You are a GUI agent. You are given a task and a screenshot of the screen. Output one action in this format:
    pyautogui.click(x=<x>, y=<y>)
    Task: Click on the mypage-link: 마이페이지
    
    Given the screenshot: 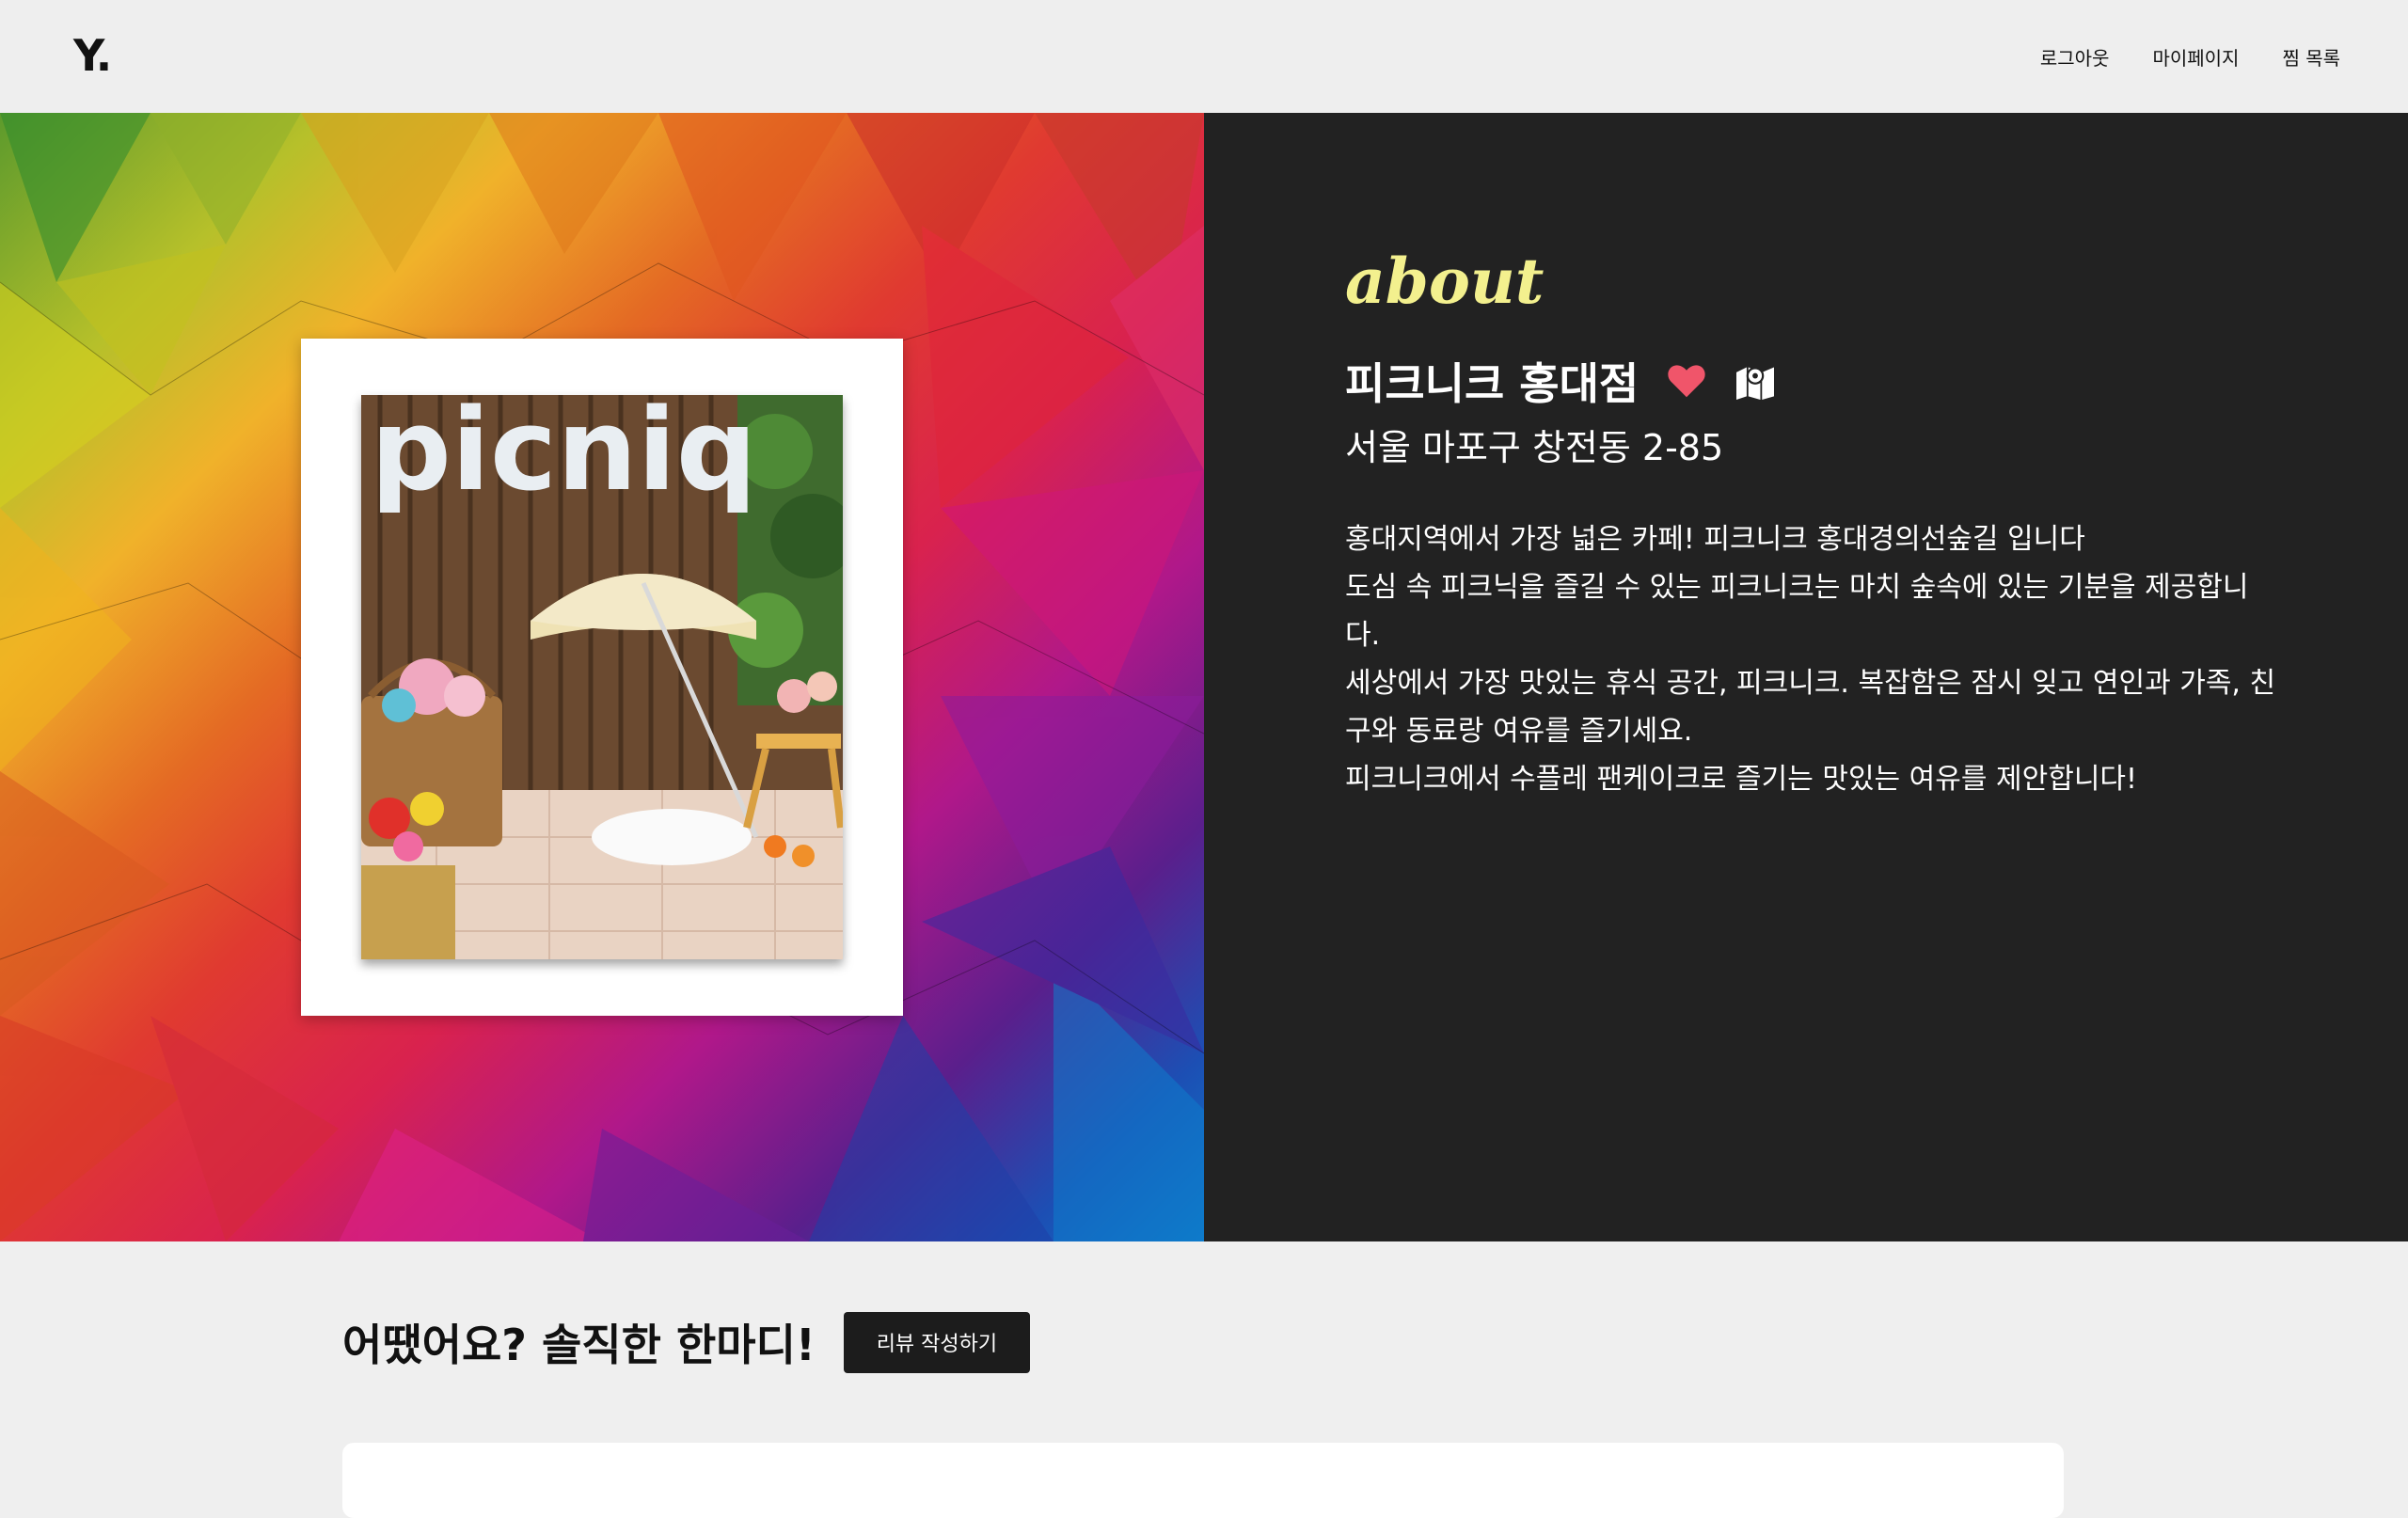 What is the action you would take?
    pyautogui.click(x=2195, y=57)
    